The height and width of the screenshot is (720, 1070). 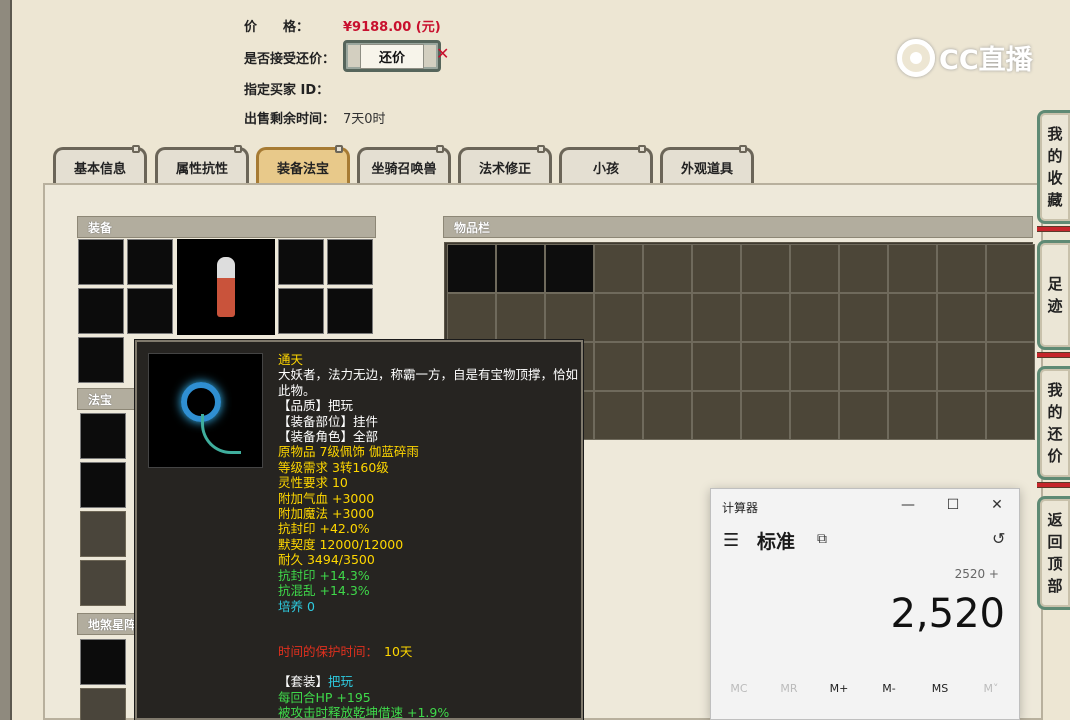 I want to click on my-counter-offers-button: 我 的 还 价, so click(x=1053, y=423).